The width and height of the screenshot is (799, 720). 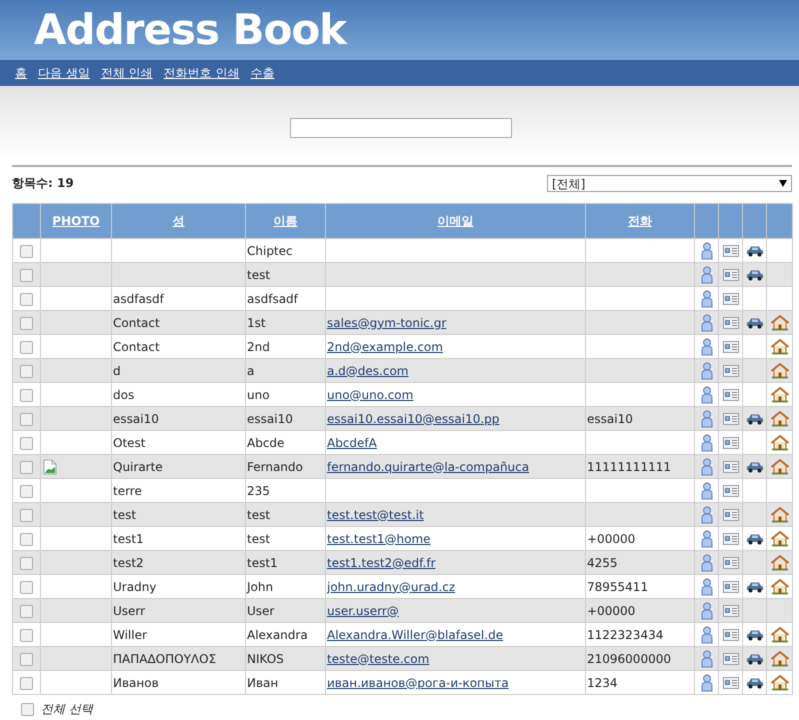 I want to click on nav-link: 수출, so click(x=262, y=73).